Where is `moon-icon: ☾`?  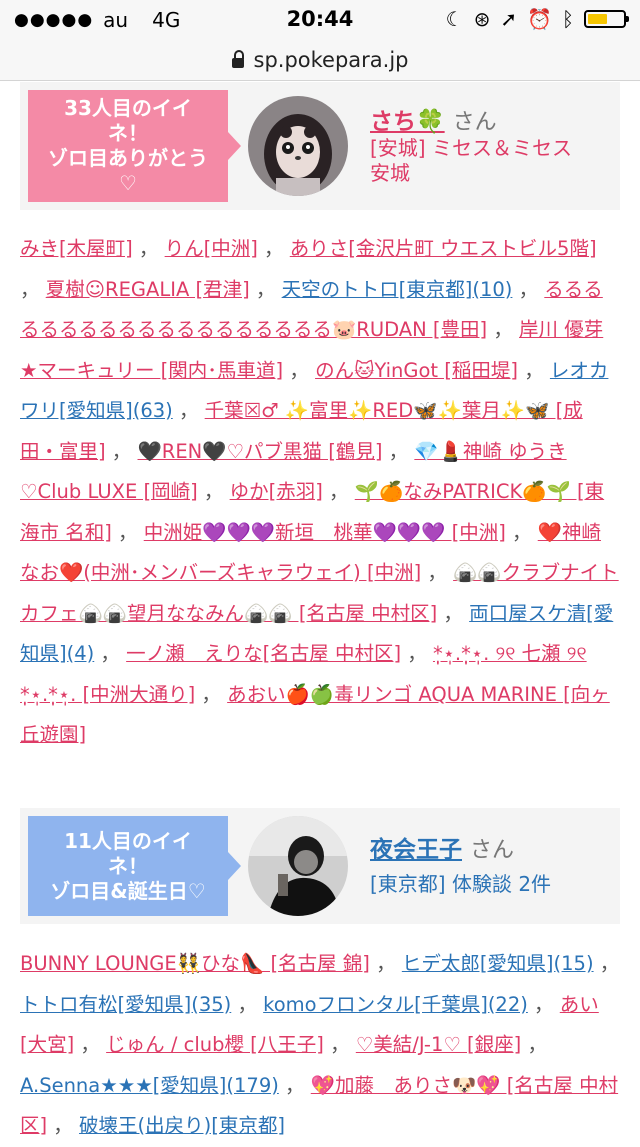 moon-icon: ☾ is located at coordinates (454, 19).